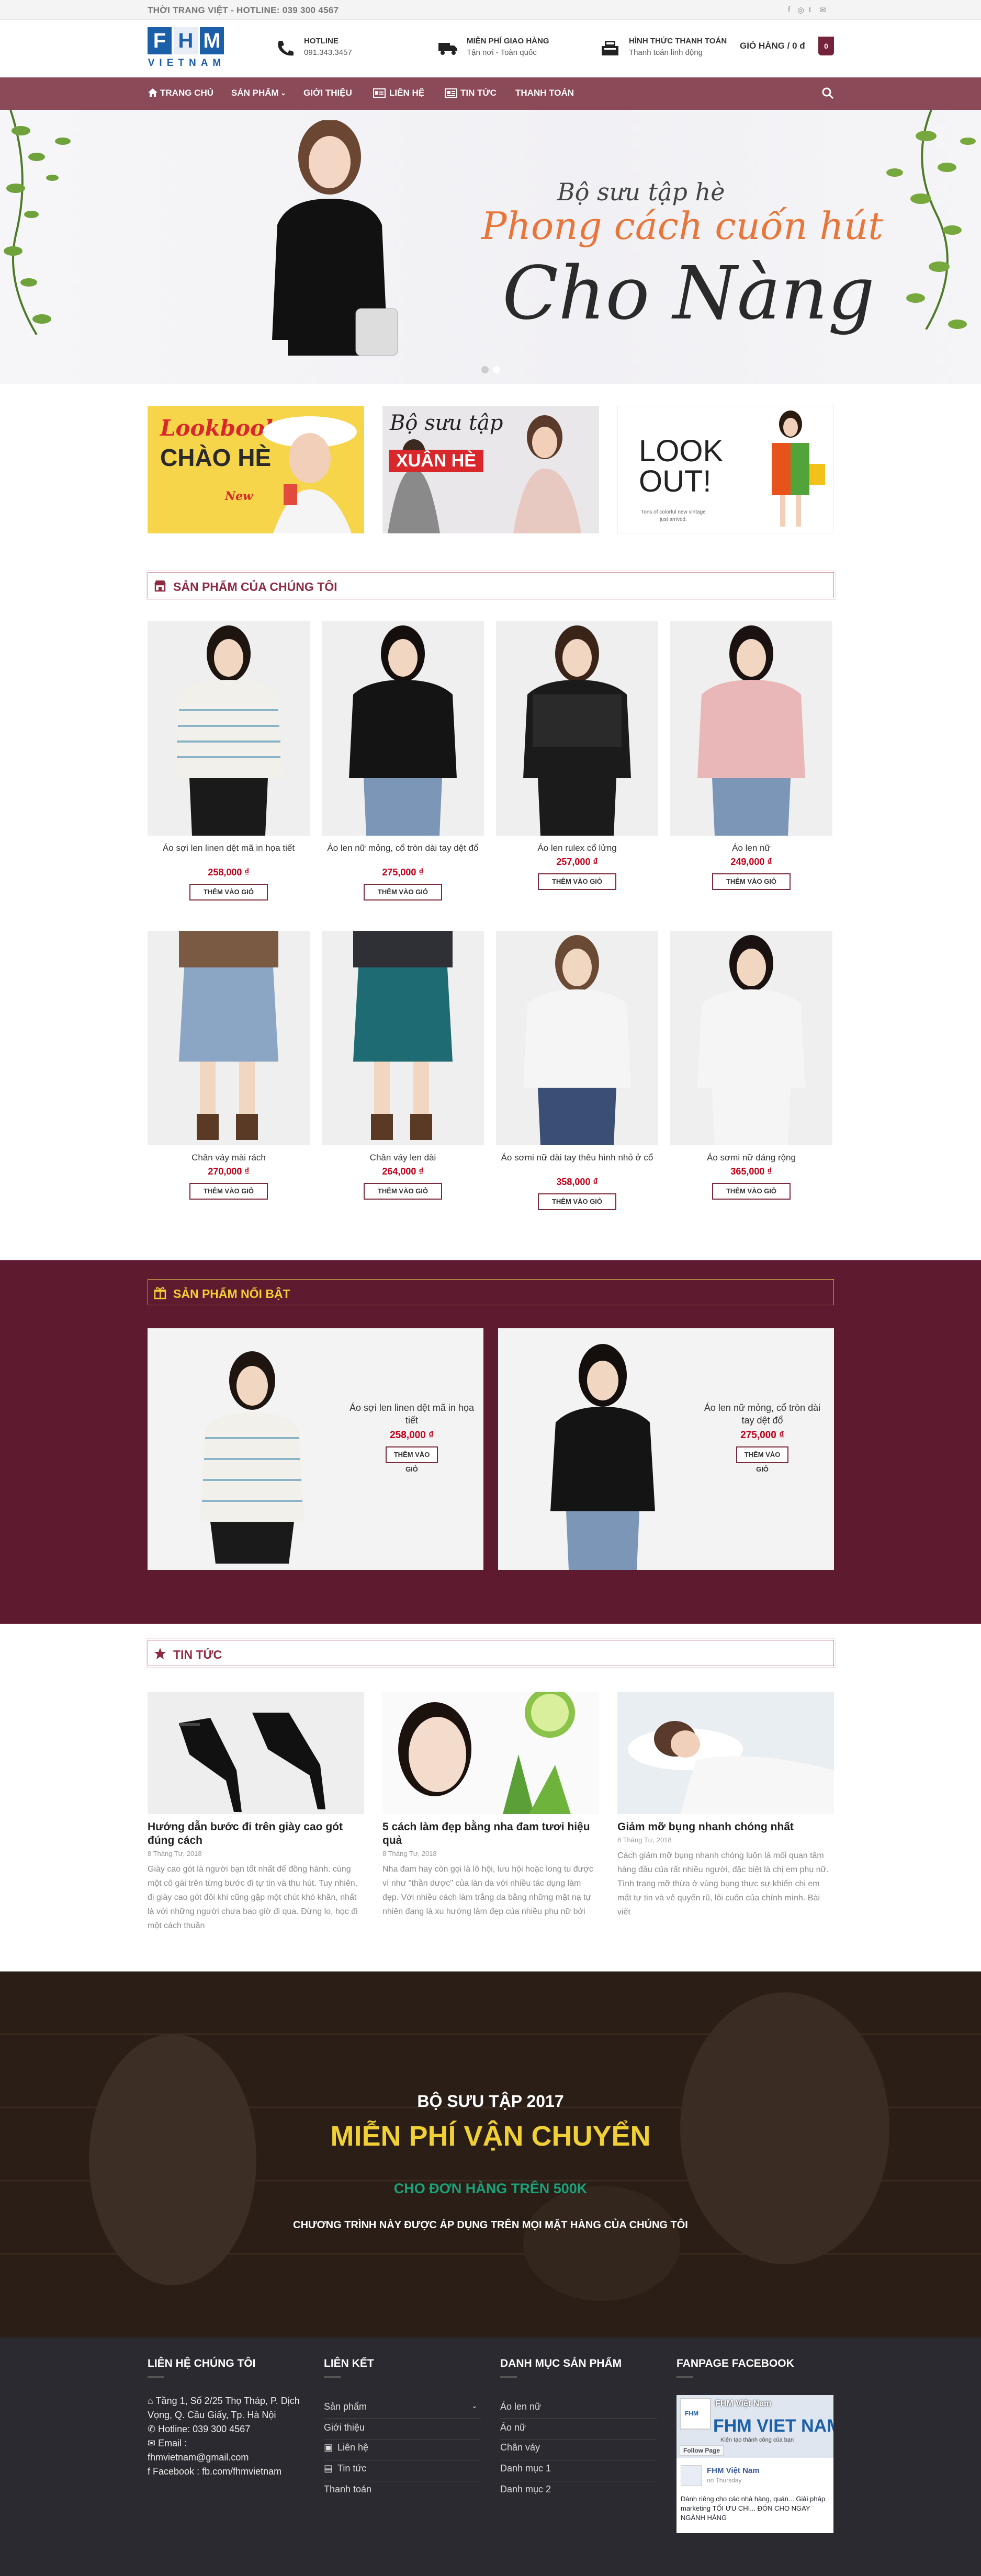 The height and width of the screenshot is (2576, 981). Describe the element at coordinates (352, 2448) in the screenshot. I see `footer-link-contact: Liên hệ` at that location.